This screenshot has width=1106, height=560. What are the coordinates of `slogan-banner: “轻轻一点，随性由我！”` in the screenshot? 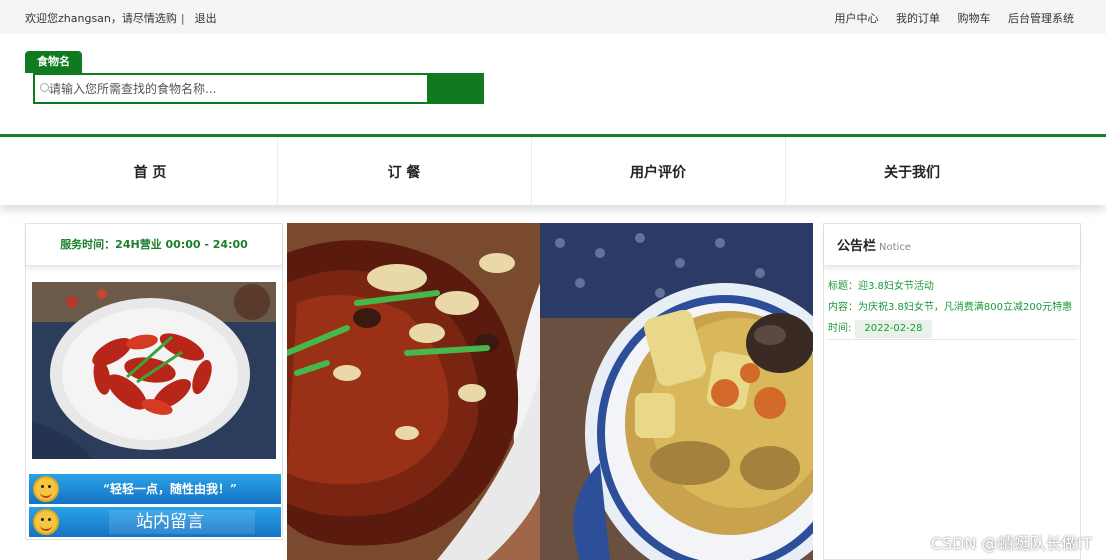 It's located at (155, 489).